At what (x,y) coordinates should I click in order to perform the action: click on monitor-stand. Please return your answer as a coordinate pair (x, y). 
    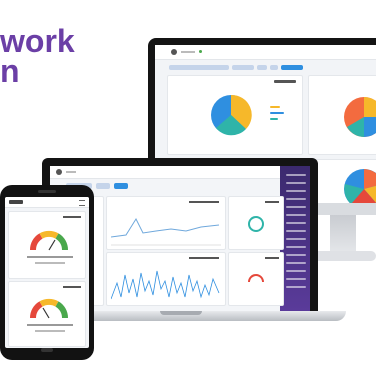
    Looking at the image, I should click on (343, 235).